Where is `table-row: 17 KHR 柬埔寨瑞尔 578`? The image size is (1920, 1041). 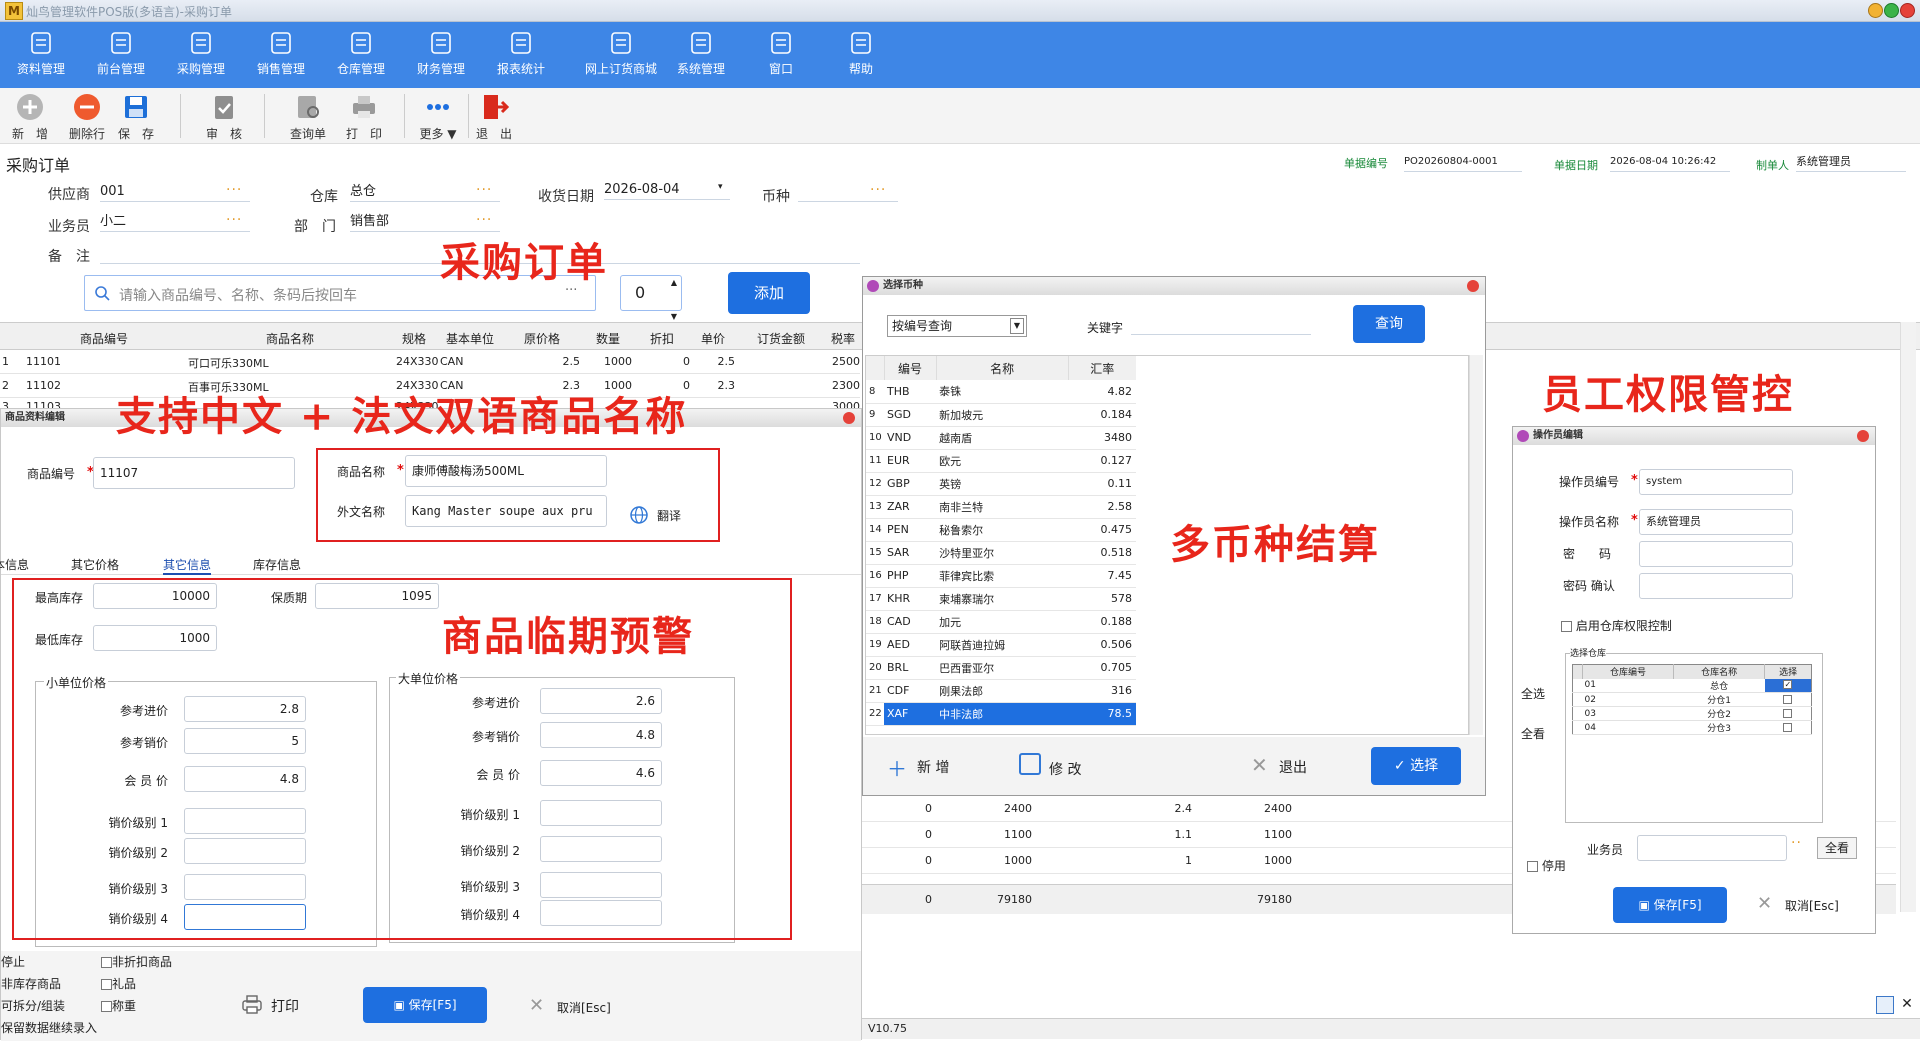
table-row: 17 KHR 柬埔寨瑞尔 578 is located at coordinates (1001, 599).